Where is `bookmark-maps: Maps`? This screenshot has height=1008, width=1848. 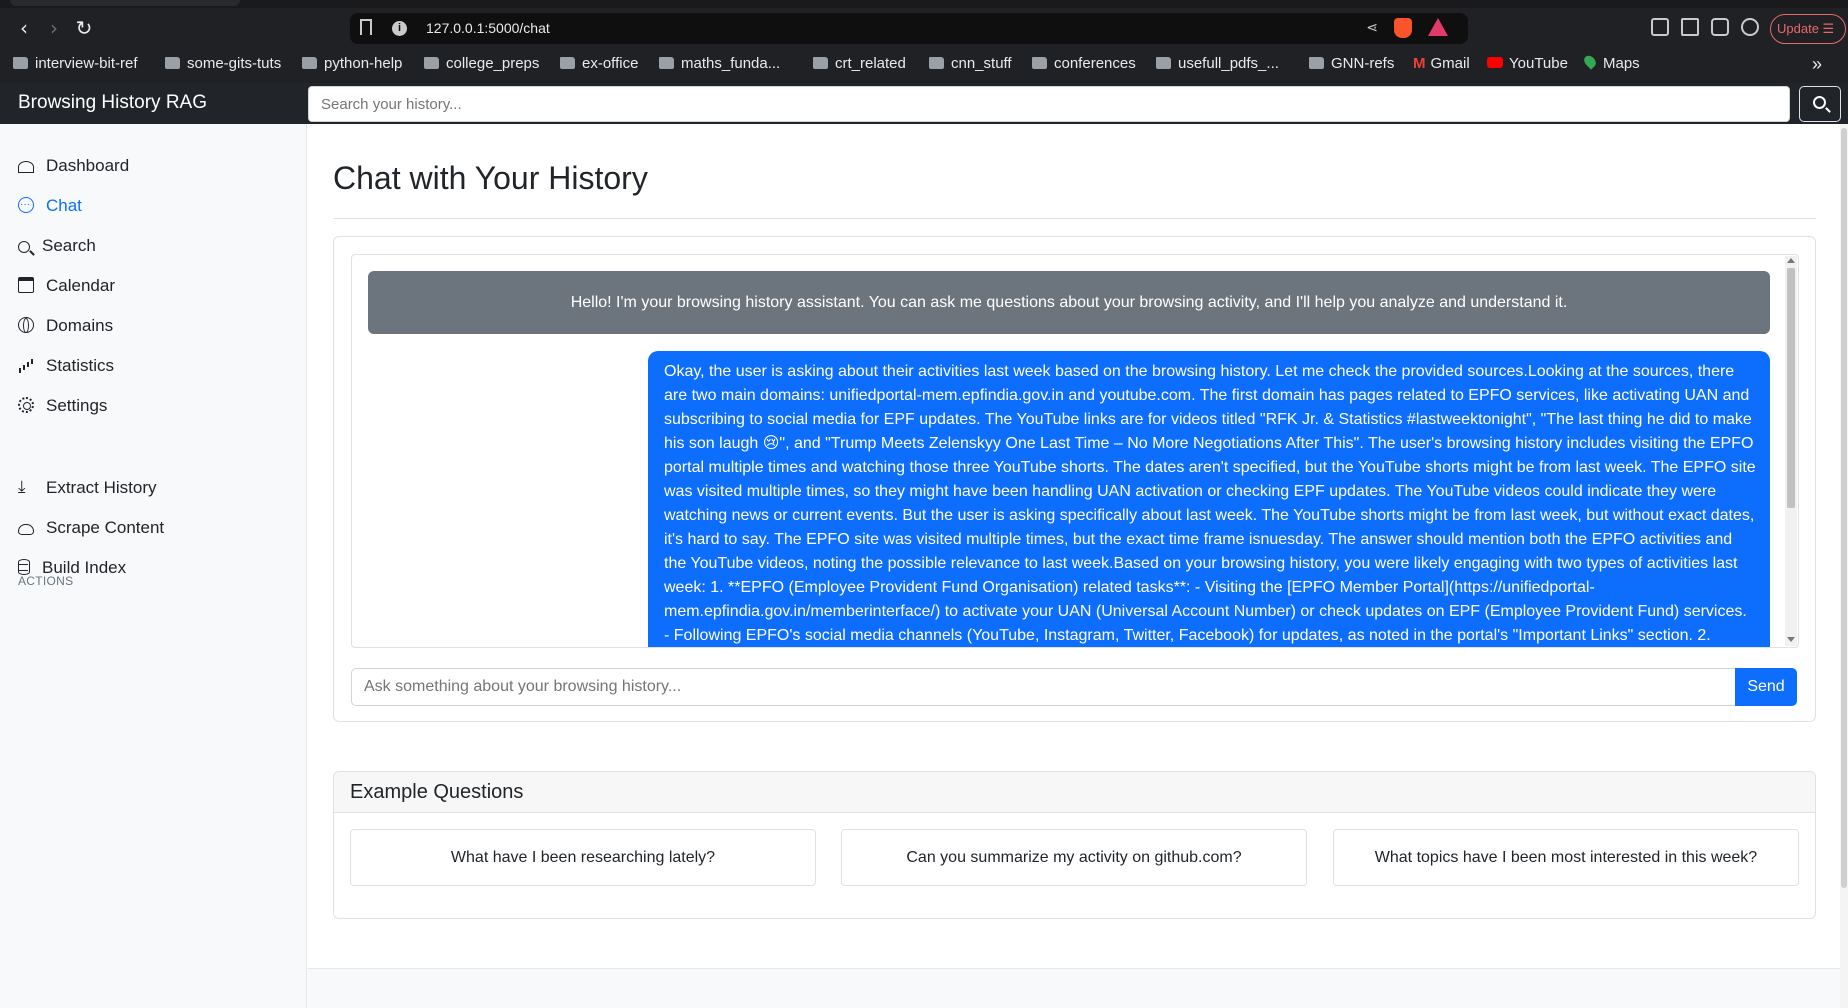
bookmark-maps: Maps is located at coordinates (1610, 63).